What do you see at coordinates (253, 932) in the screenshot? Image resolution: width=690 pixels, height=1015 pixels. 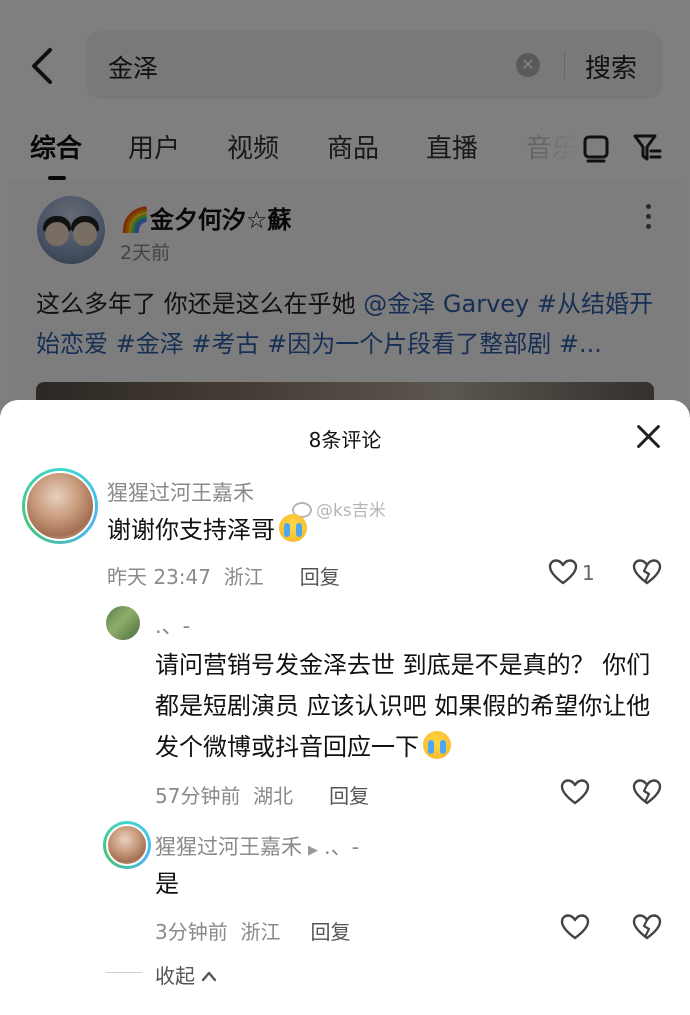 I see `reply-meta: 3分钟前 浙江 回复` at bounding box center [253, 932].